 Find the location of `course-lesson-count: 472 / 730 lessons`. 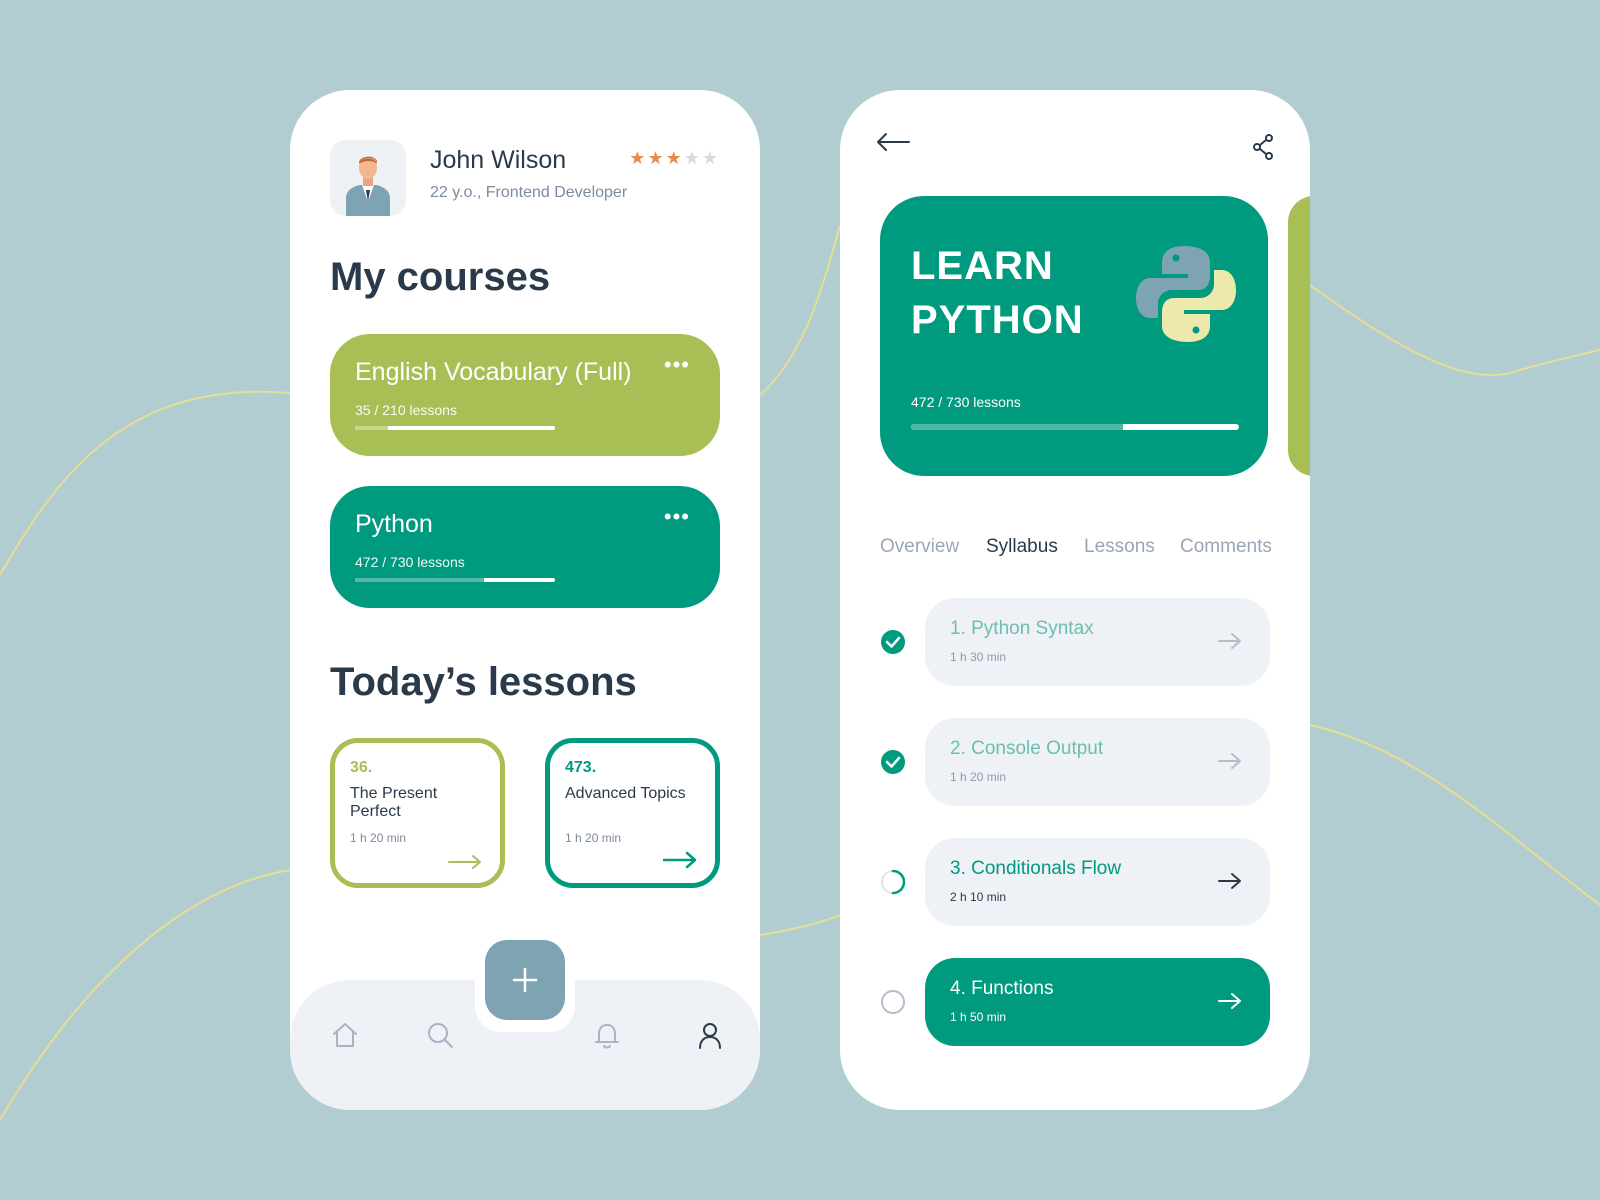

course-lesson-count: 472 / 730 lessons is located at coordinates (410, 562).